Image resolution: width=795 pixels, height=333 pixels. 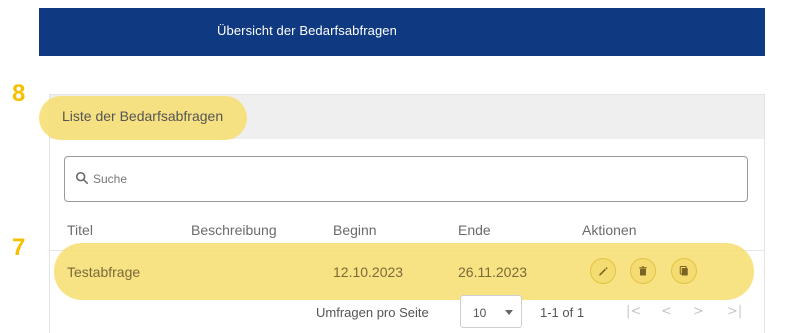 I want to click on chevron-down-icon, so click(x=509, y=312).